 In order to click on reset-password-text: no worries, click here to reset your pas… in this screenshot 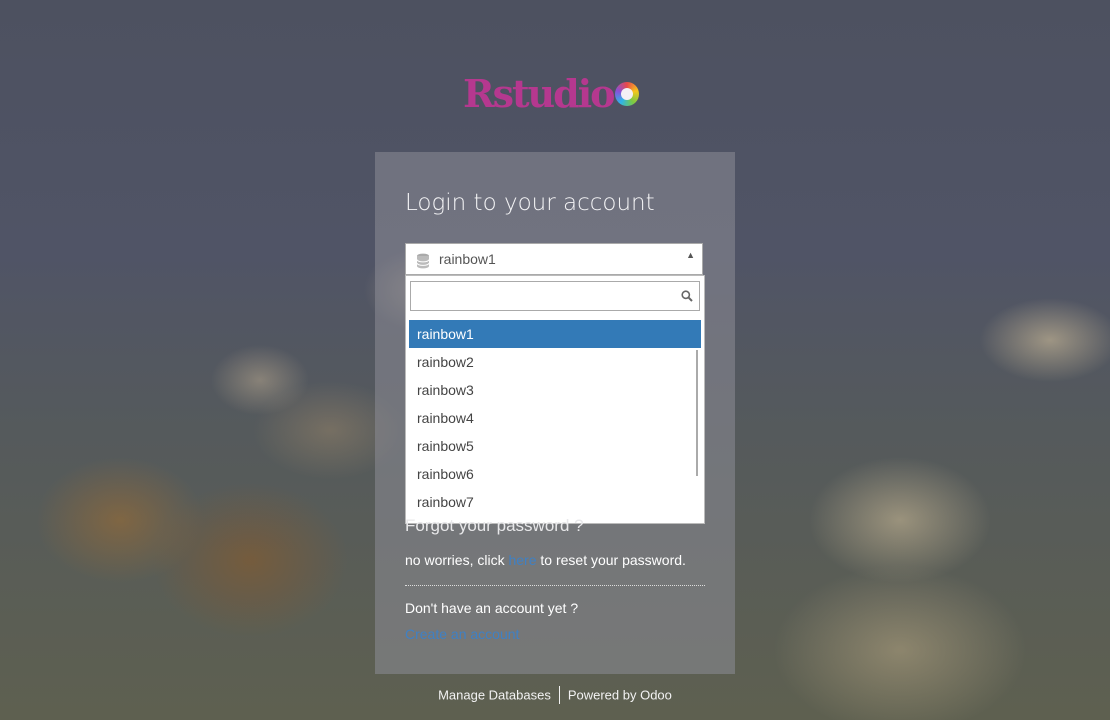, I will do `click(545, 560)`.